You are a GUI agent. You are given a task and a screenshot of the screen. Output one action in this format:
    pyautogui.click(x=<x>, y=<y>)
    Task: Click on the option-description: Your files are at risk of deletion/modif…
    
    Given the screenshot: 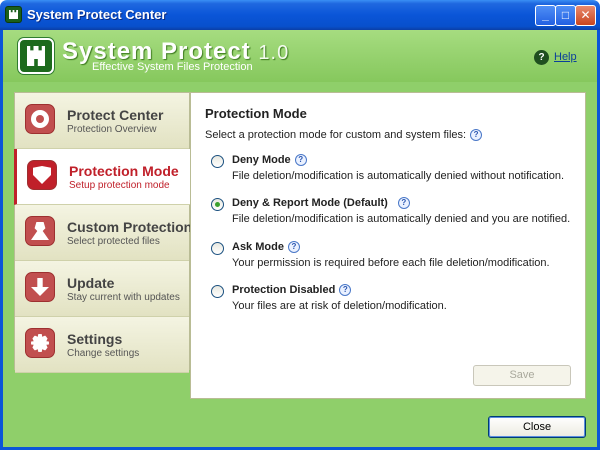 What is the action you would take?
    pyautogui.click(x=339, y=306)
    